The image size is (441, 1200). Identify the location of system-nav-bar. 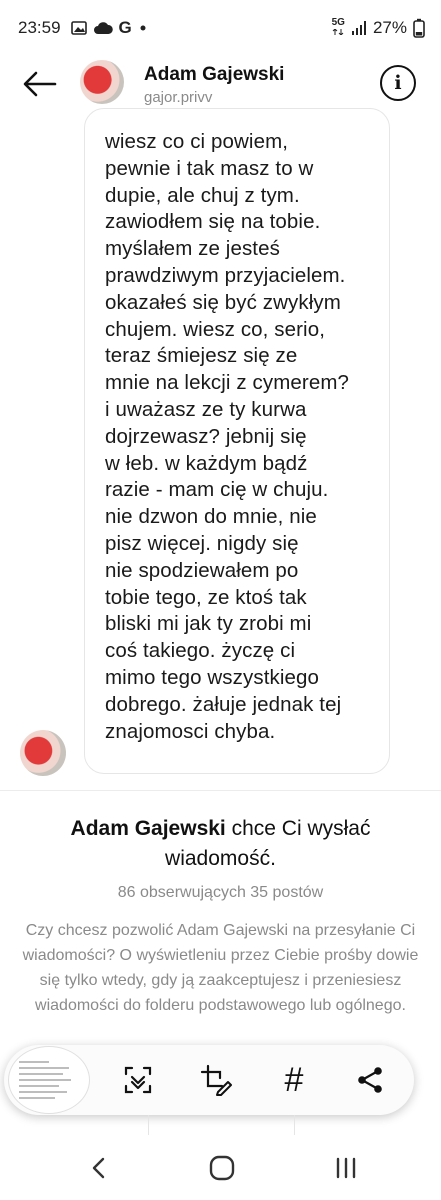
(220, 1168).